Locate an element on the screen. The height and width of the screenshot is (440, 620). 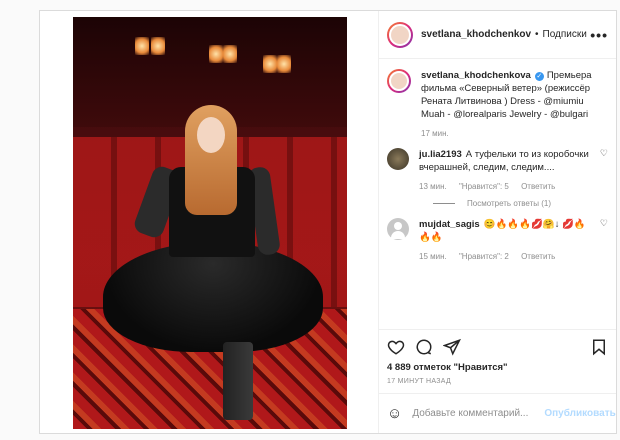
view-replies-button: Посмотреть ответы (1) is located at coordinates (520, 203).